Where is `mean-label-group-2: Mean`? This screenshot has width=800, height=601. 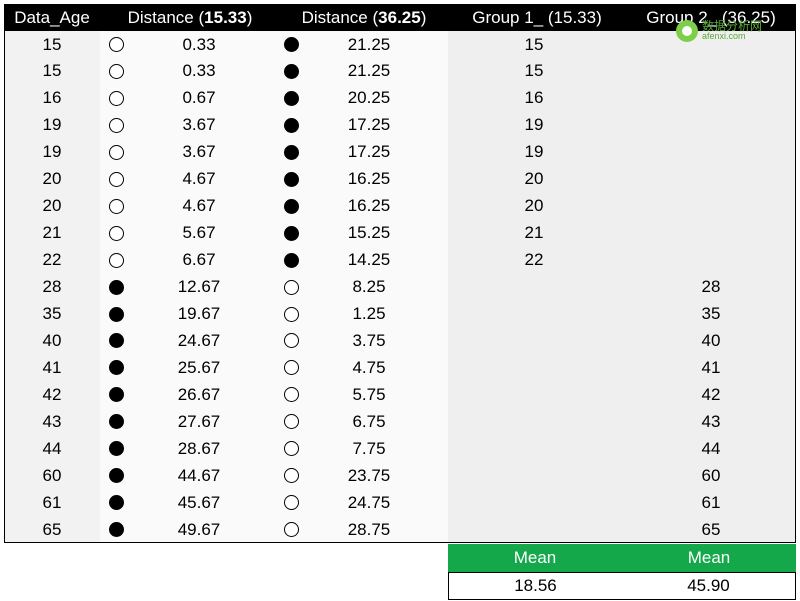
mean-label-group-2: Mean is located at coordinates (709, 557).